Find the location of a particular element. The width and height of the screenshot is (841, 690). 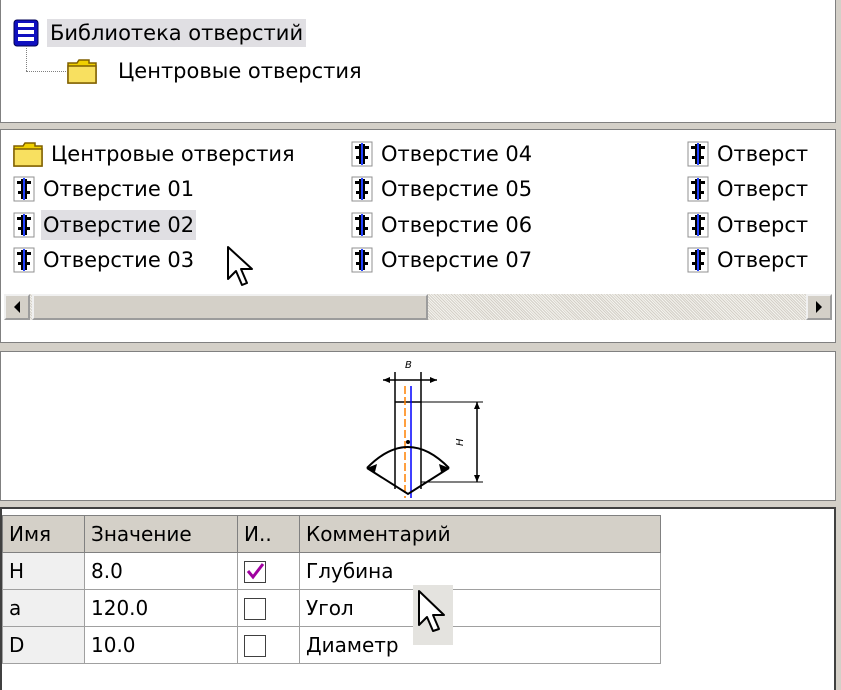

scroll-left-button is located at coordinates (17, 307).